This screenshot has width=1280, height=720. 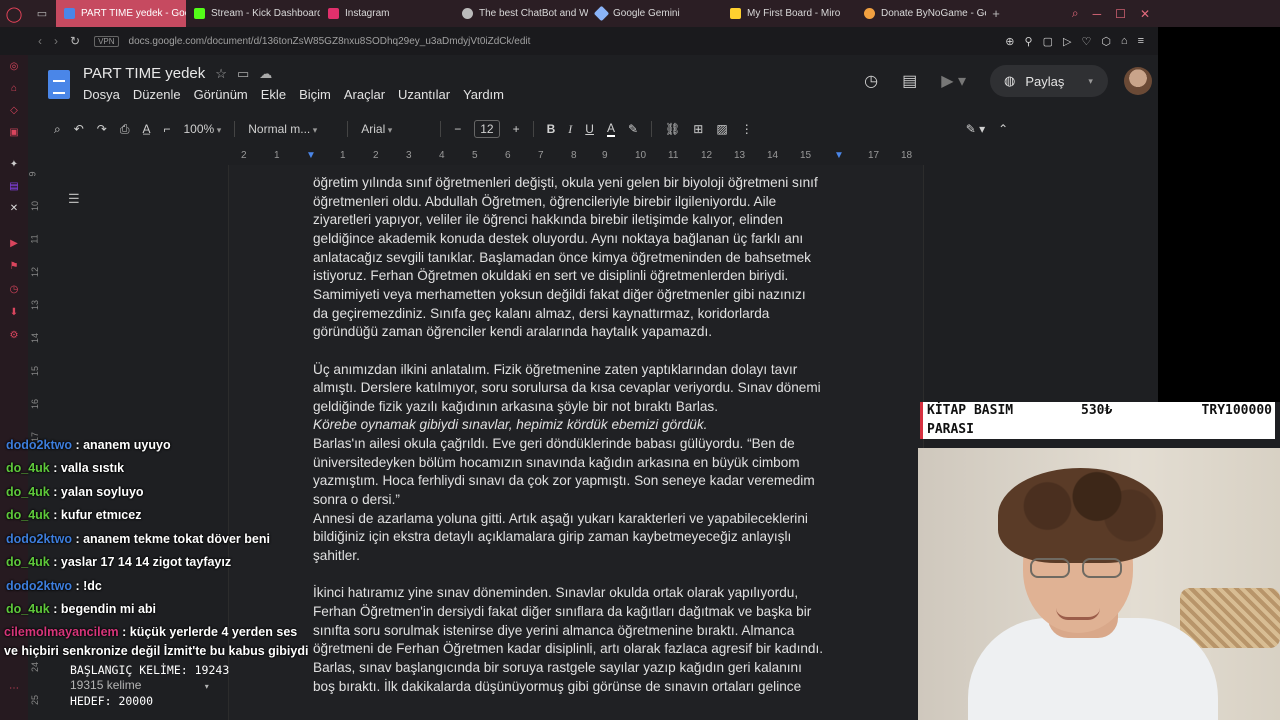 I want to click on opera-logo-icon: ◯, so click(x=14, y=13).